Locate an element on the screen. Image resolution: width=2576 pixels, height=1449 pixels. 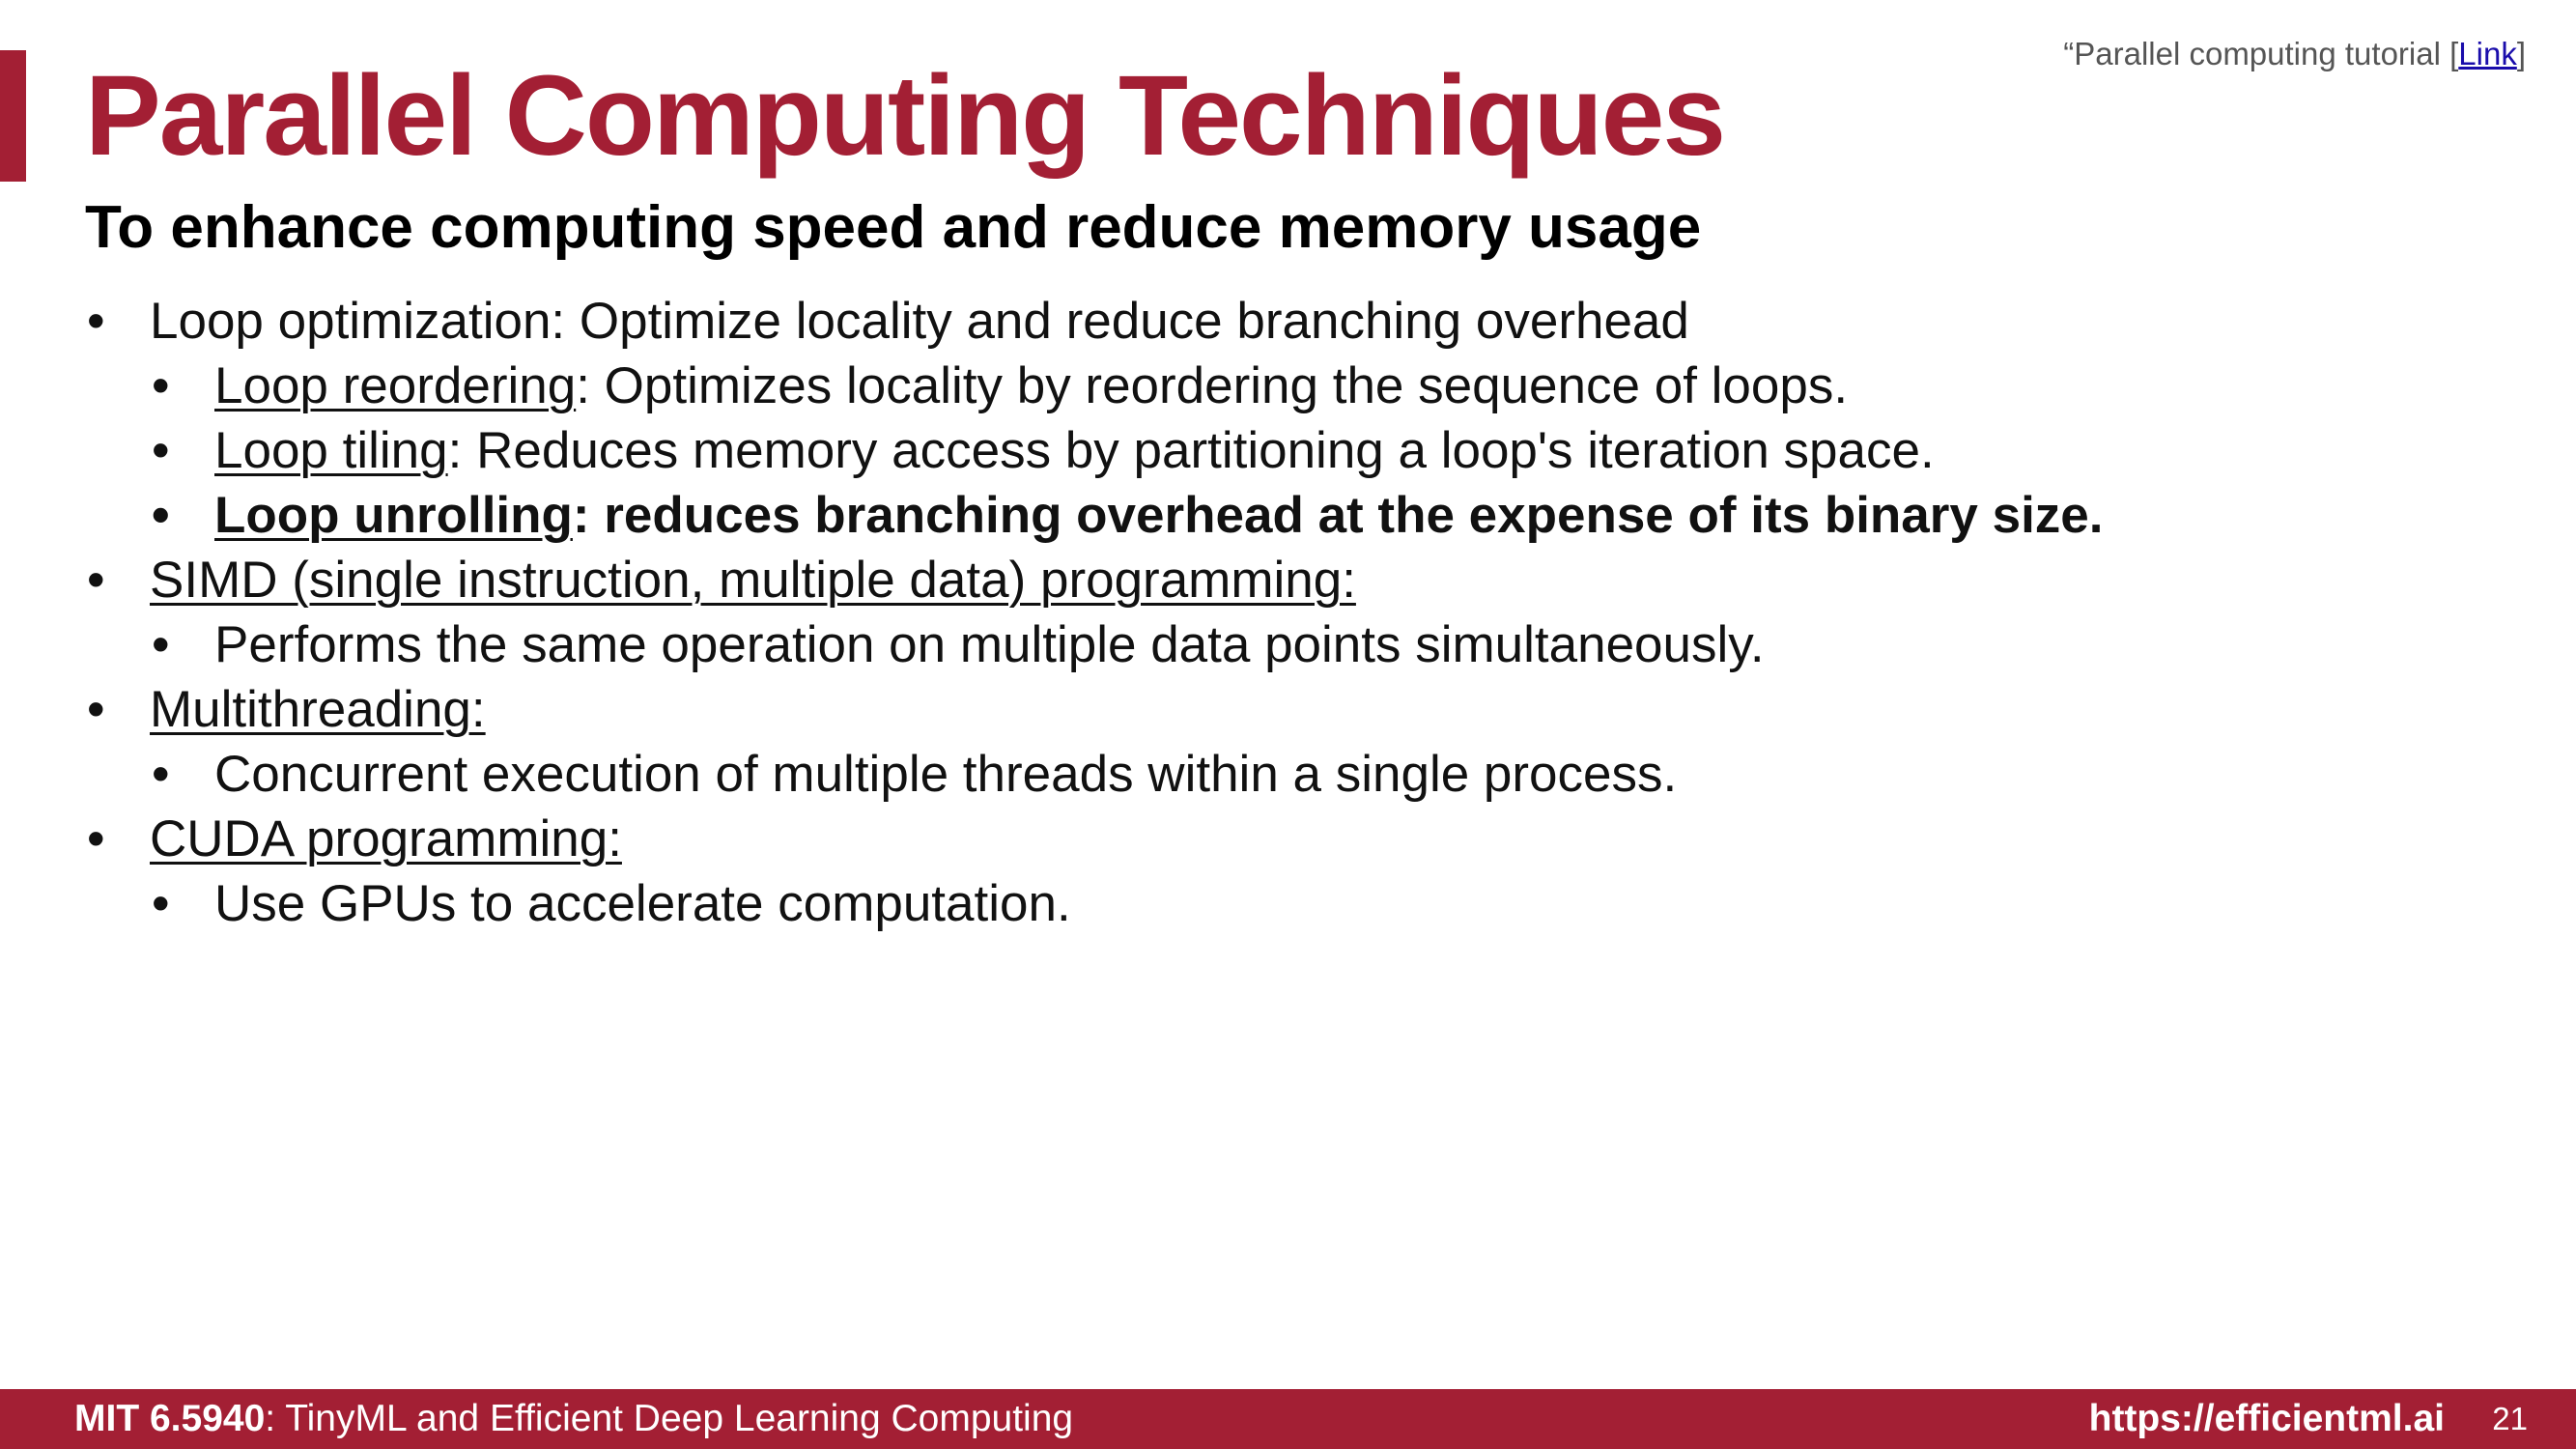
bullet-cuda-detail: • Use GPUs to accelerate computation. is located at coordinates (1094, 903).